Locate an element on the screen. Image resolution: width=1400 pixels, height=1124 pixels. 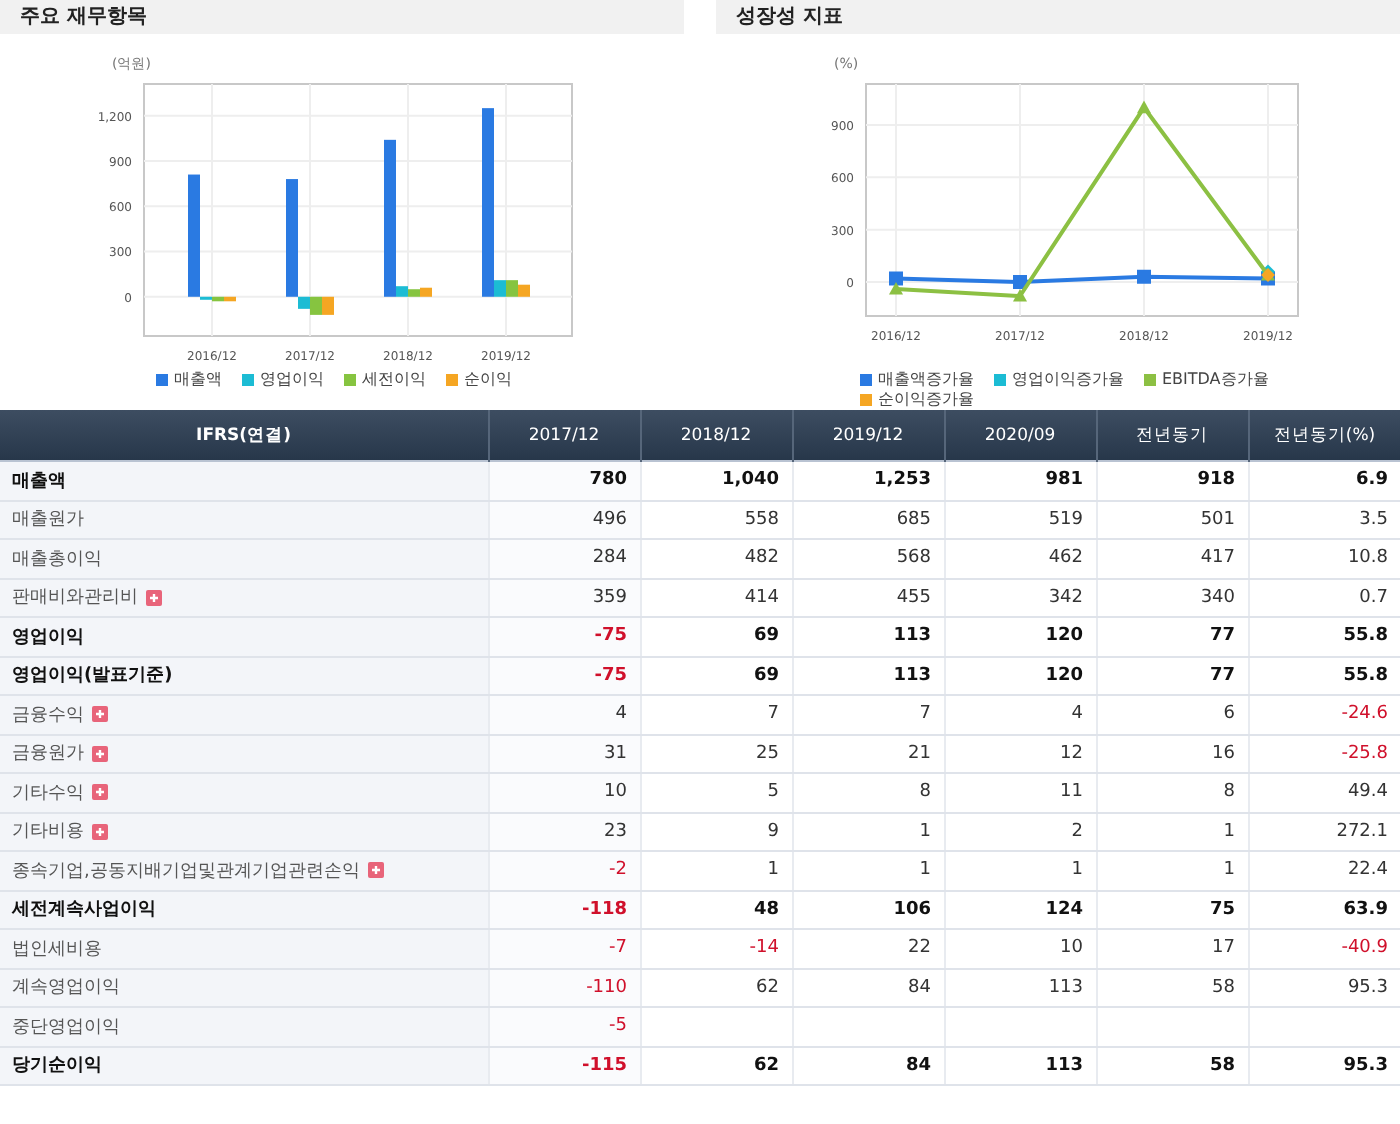
table-cell: 780 is located at coordinates (608, 480).